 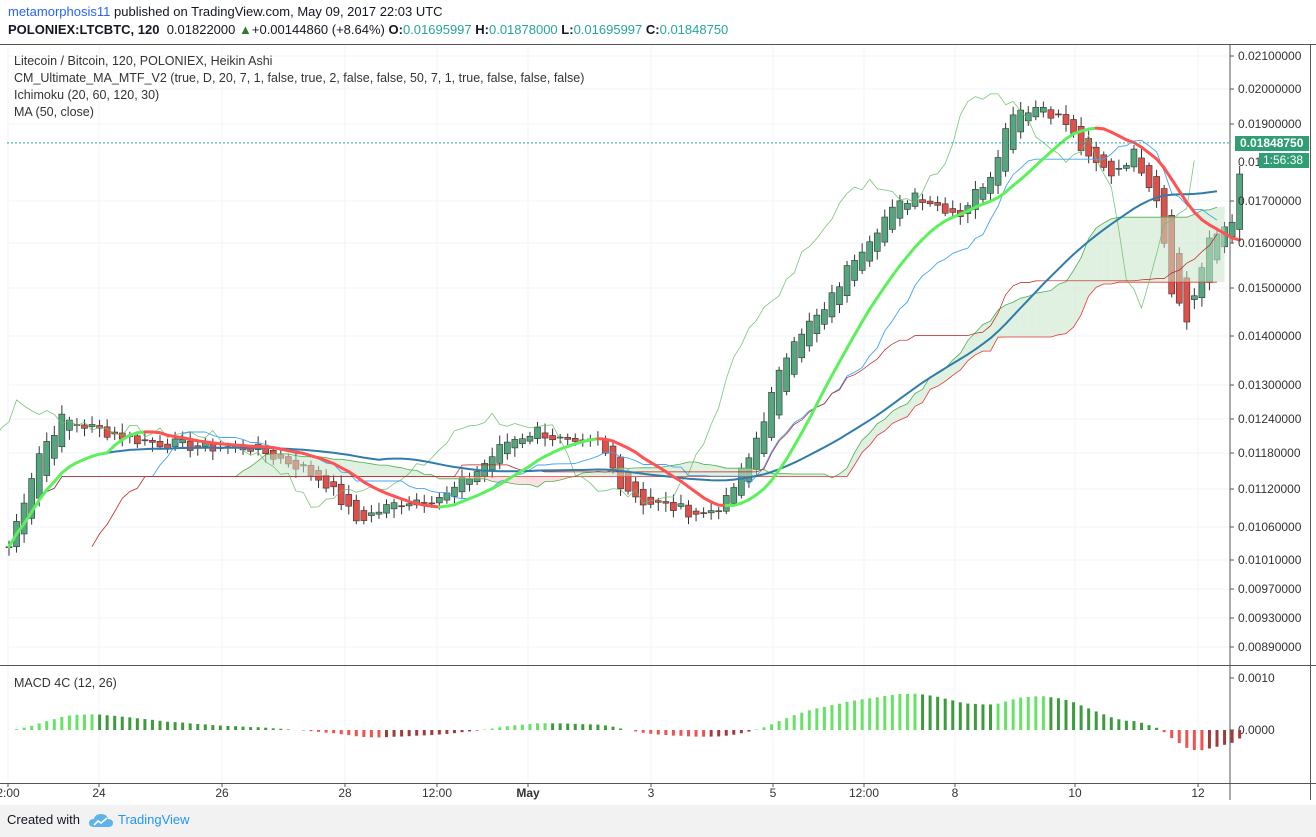 I want to click on price-tick-label: 0.01500000, so click(x=1270, y=288).